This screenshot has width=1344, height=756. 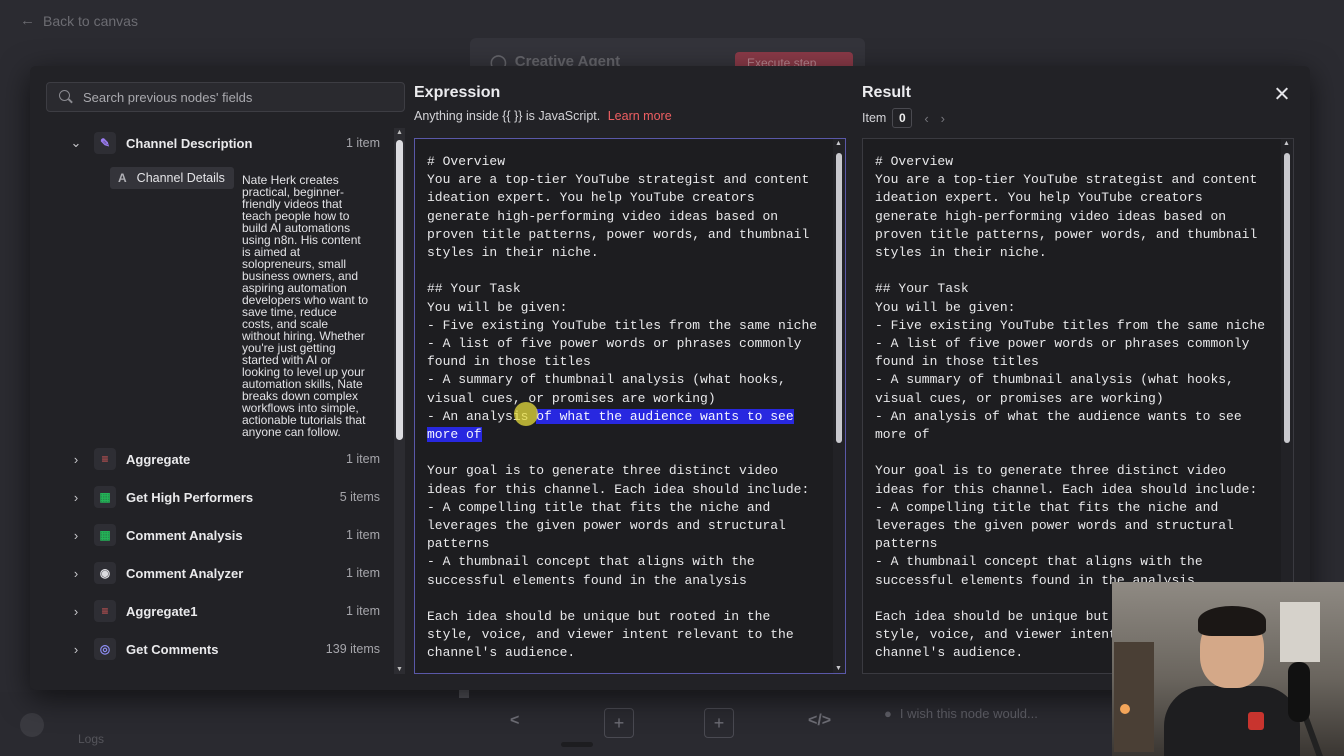 I want to click on mouse-cursor-highlight, so click(x=526, y=414).